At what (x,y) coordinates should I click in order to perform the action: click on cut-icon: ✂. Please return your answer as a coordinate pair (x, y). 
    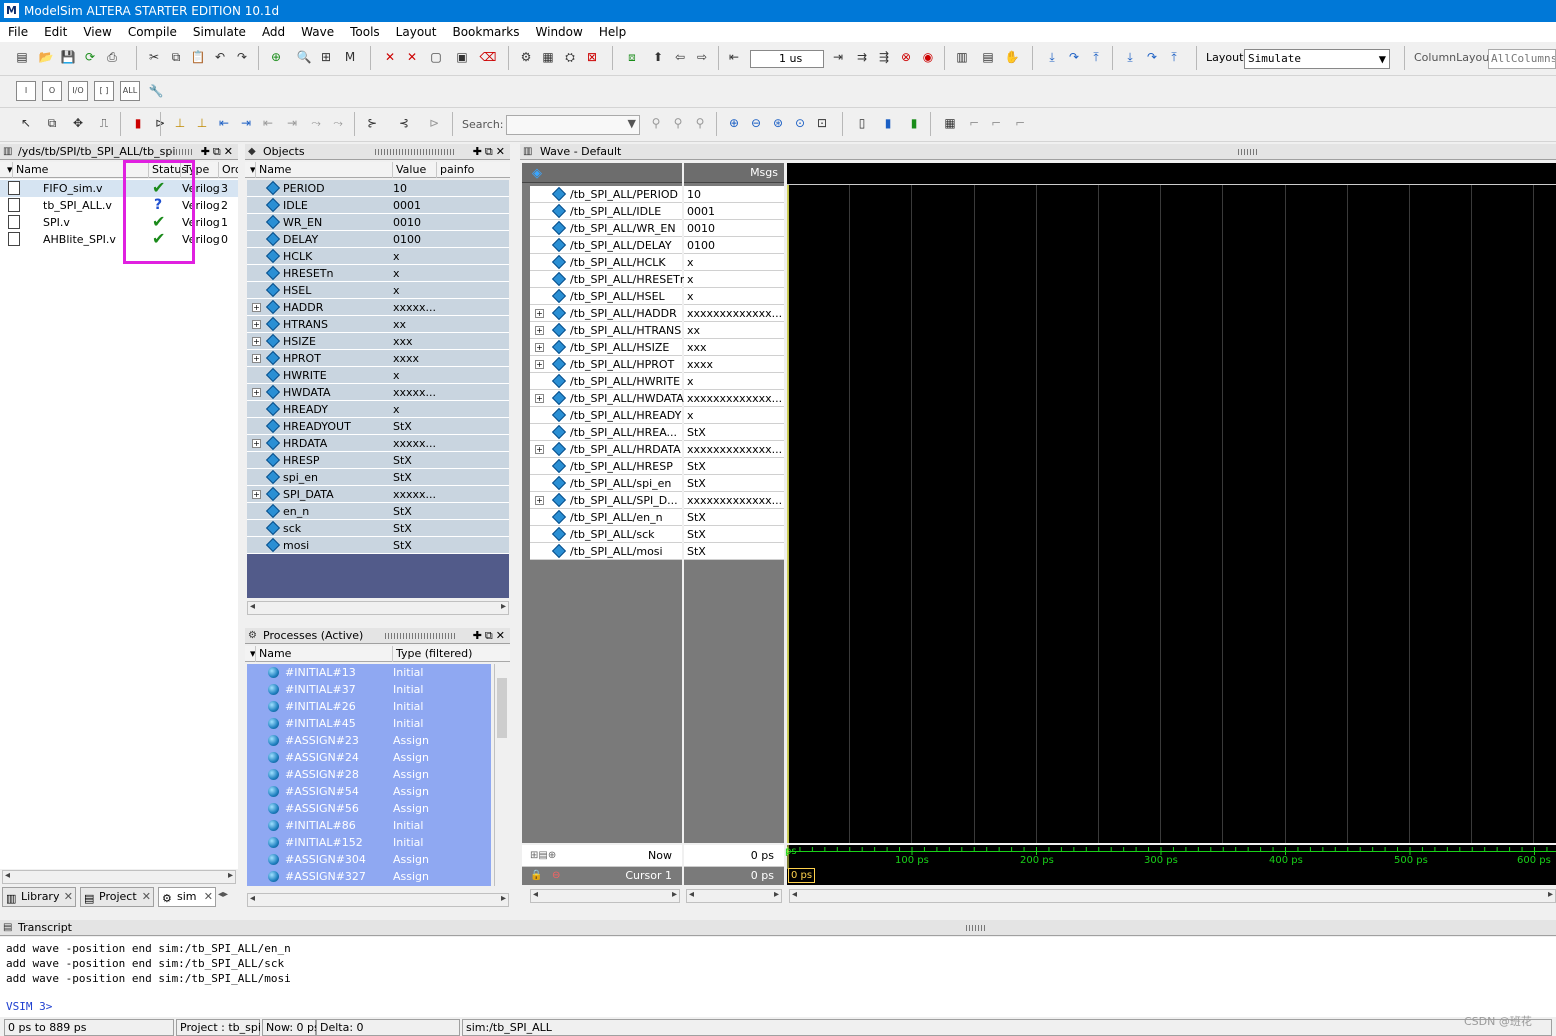
    Looking at the image, I should click on (154, 57).